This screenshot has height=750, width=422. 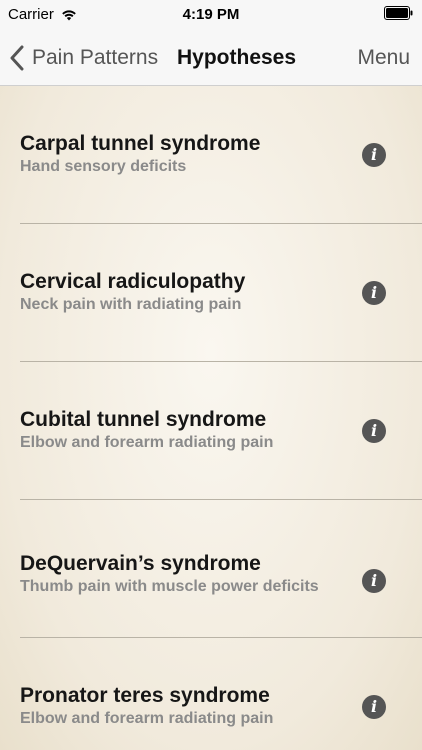 I want to click on list-item-title: Cubital tunnel syndrome, so click(x=143, y=419).